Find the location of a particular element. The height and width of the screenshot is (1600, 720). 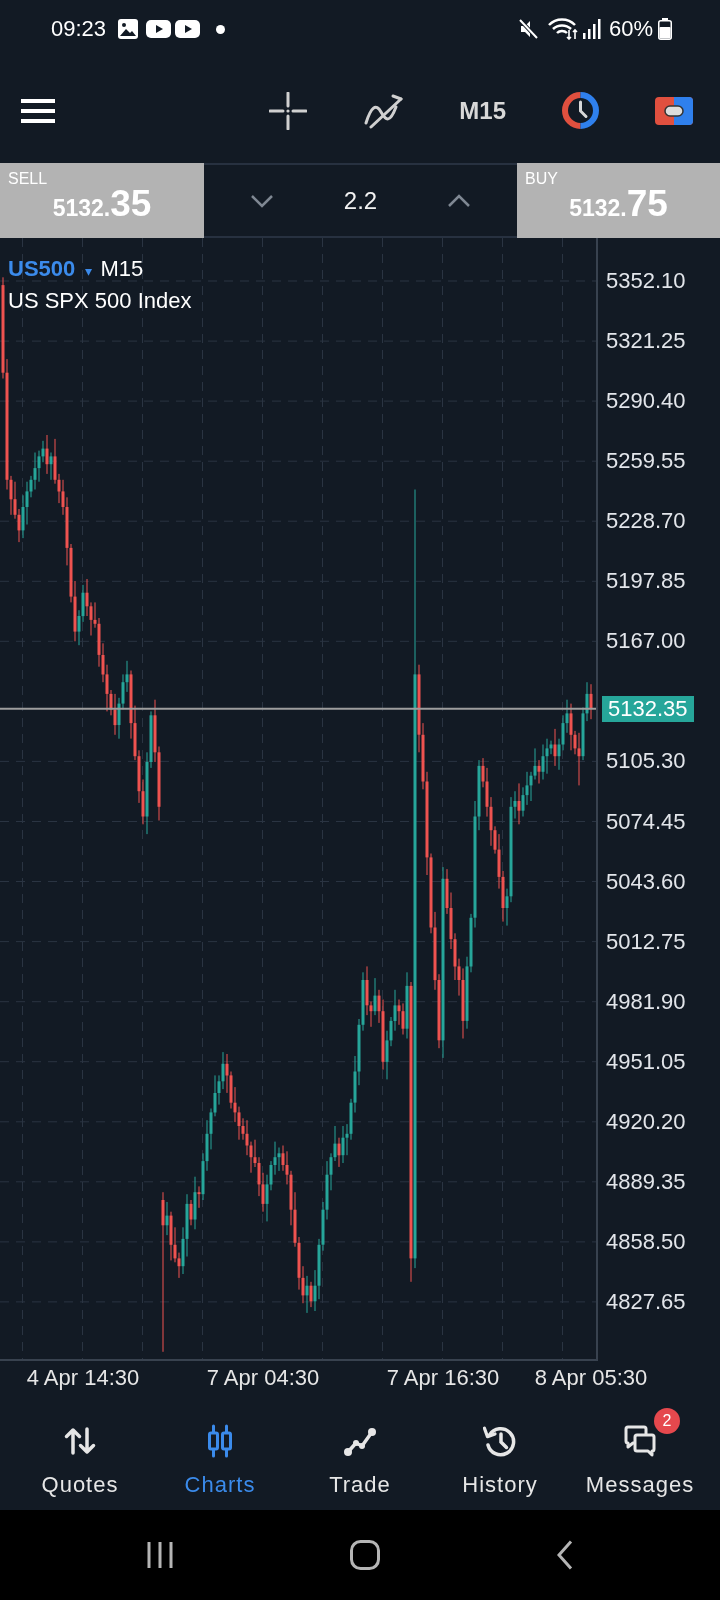

price-axis-label: 5321.25 is located at coordinates (646, 341).